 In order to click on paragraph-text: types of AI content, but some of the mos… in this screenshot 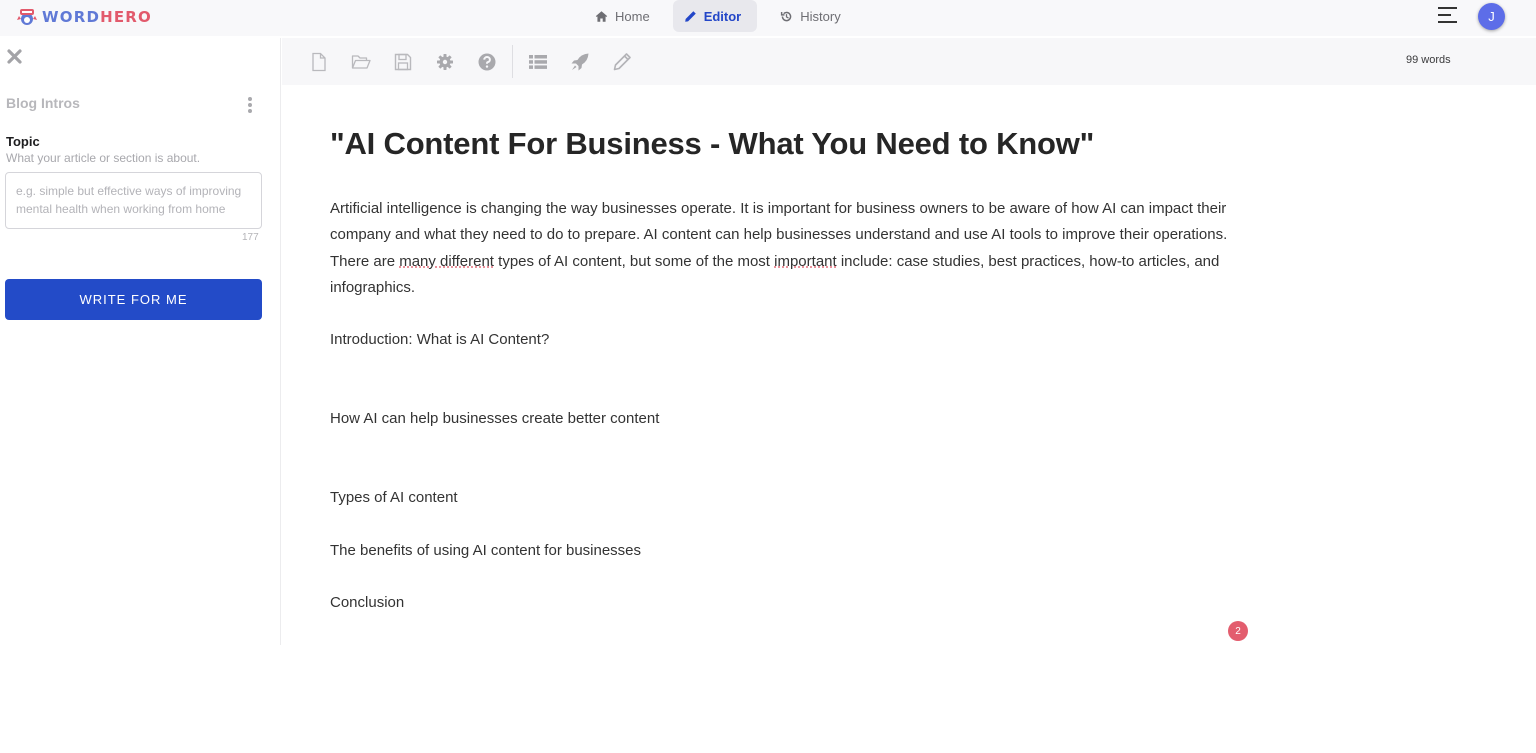, I will do `click(634, 261)`.